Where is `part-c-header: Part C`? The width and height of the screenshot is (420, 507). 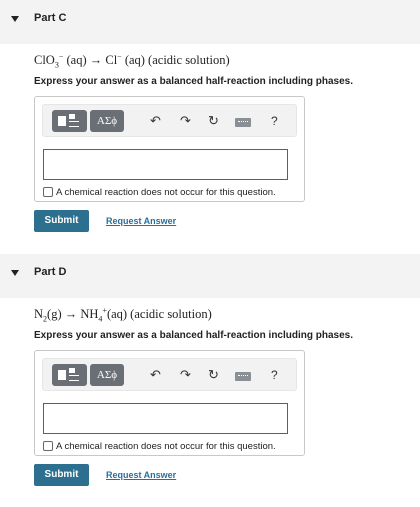
part-c-header: Part C is located at coordinates (210, 22).